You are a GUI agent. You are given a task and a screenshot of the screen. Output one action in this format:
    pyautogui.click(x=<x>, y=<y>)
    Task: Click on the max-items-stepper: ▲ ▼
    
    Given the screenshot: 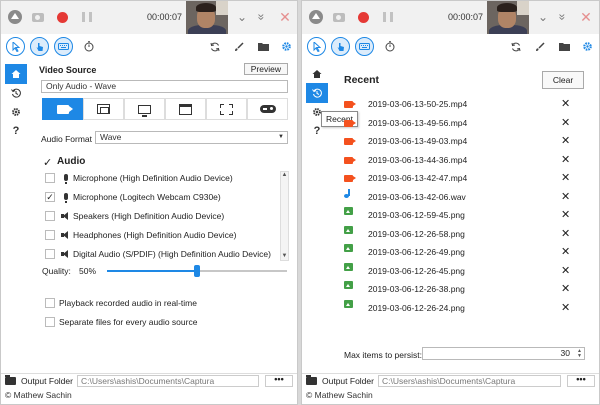 What is the action you would take?
    pyautogui.click(x=579, y=354)
    